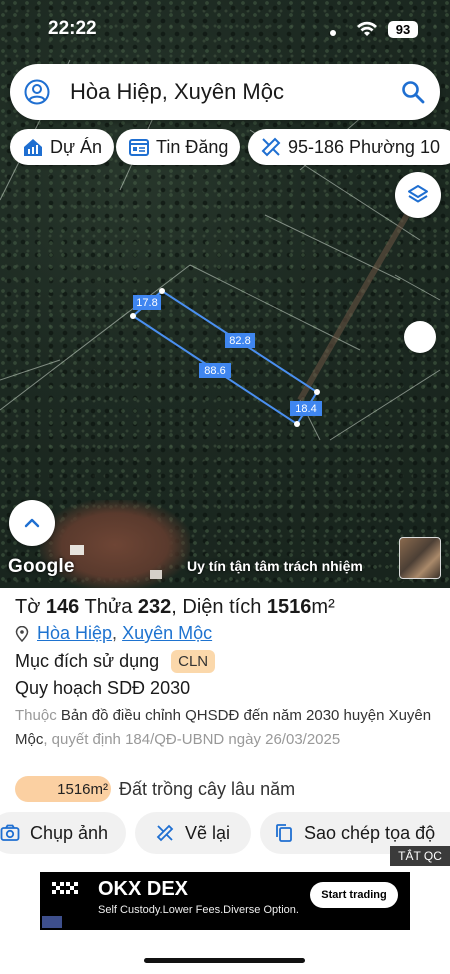  What do you see at coordinates (143, 889) in the screenshot?
I see `ad-headline: OKX DEX` at bounding box center [143, 889].